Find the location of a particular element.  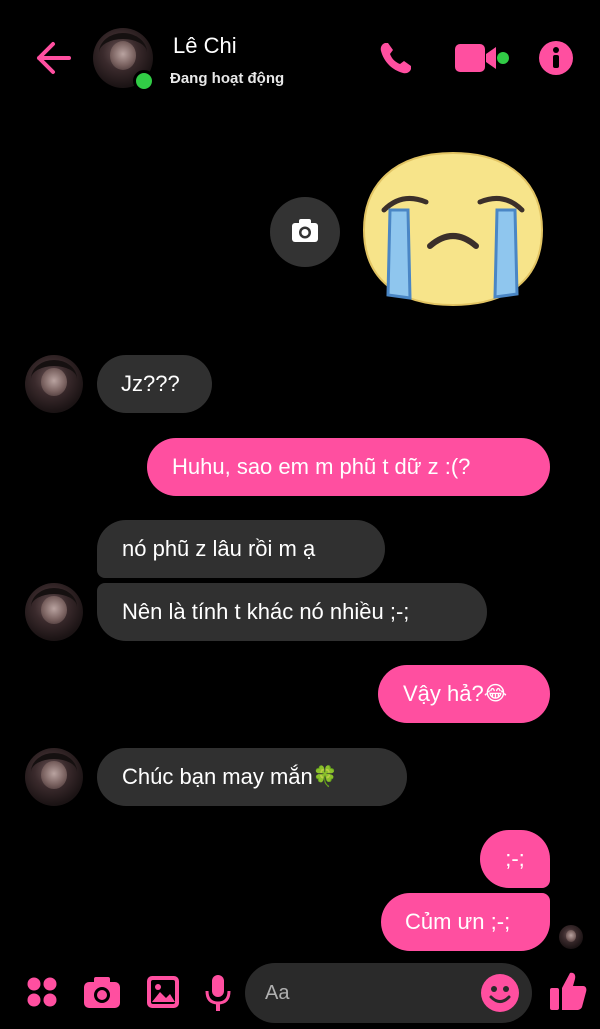

message-text: Vậy hả? is located at coordinates (443, 693).